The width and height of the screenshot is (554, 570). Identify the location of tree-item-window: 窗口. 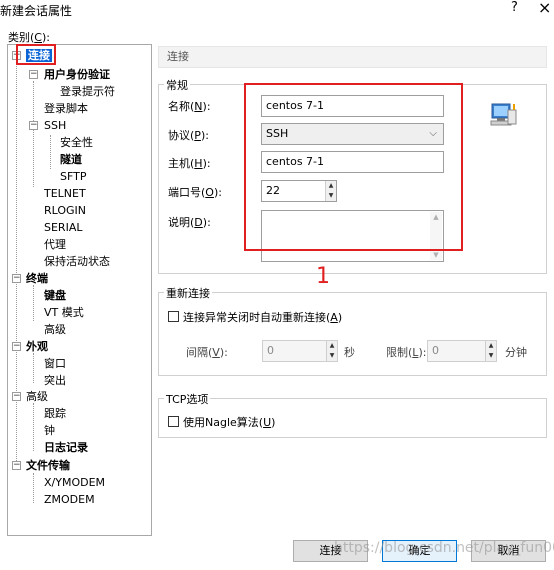
(55, 363).